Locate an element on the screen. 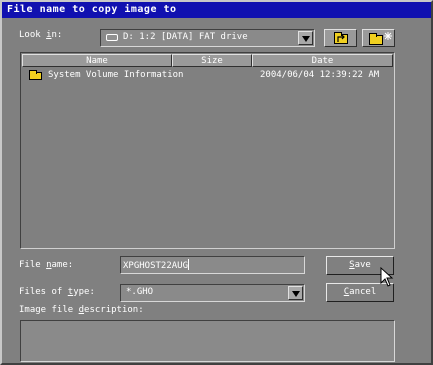 The height and width of the screenshot is (365, 433). hard-drive-icon is located at coordinates (112, 37).